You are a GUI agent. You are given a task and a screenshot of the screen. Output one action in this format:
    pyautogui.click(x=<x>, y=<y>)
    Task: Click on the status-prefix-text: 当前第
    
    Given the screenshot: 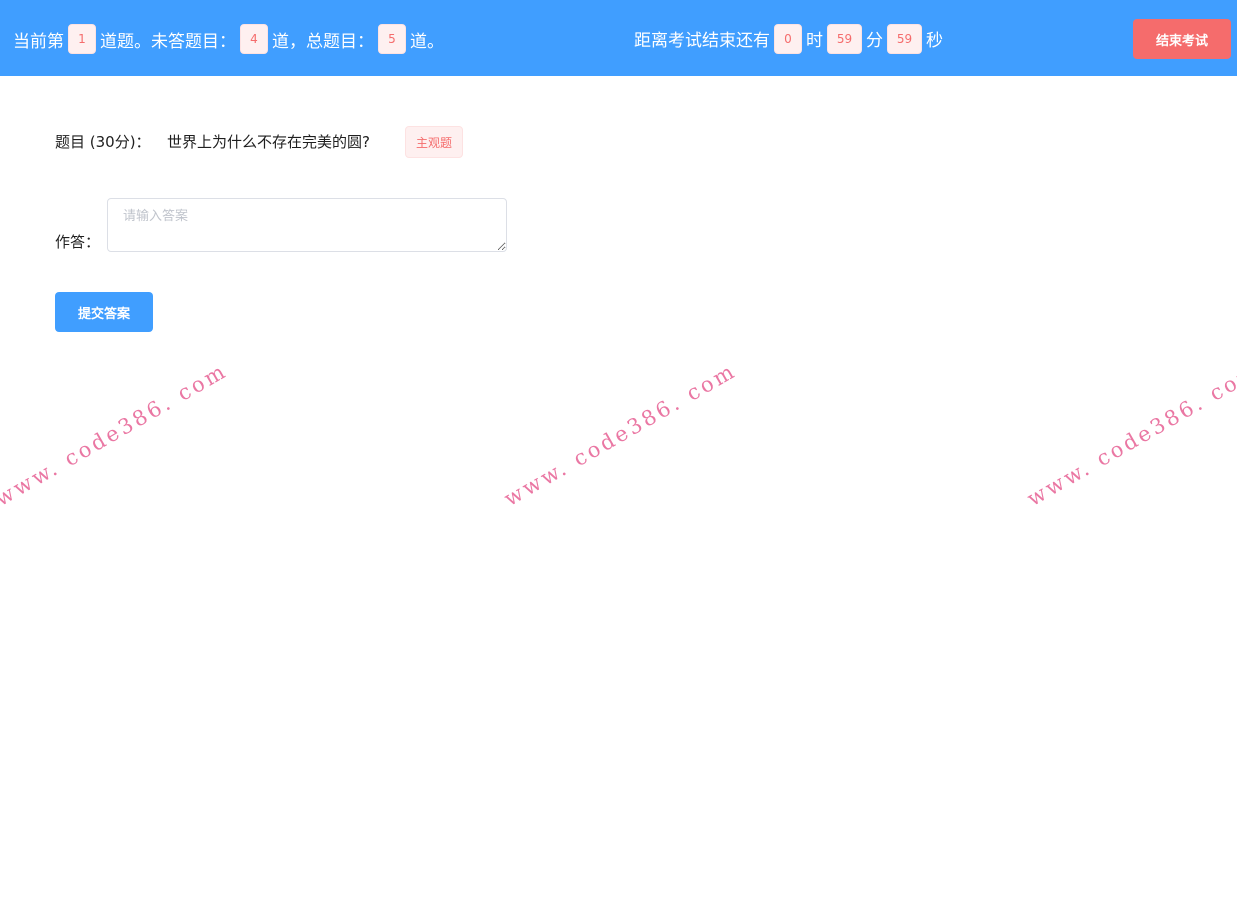 What is the action you would take?
    pyautogui.click(x=38, y=41)
    